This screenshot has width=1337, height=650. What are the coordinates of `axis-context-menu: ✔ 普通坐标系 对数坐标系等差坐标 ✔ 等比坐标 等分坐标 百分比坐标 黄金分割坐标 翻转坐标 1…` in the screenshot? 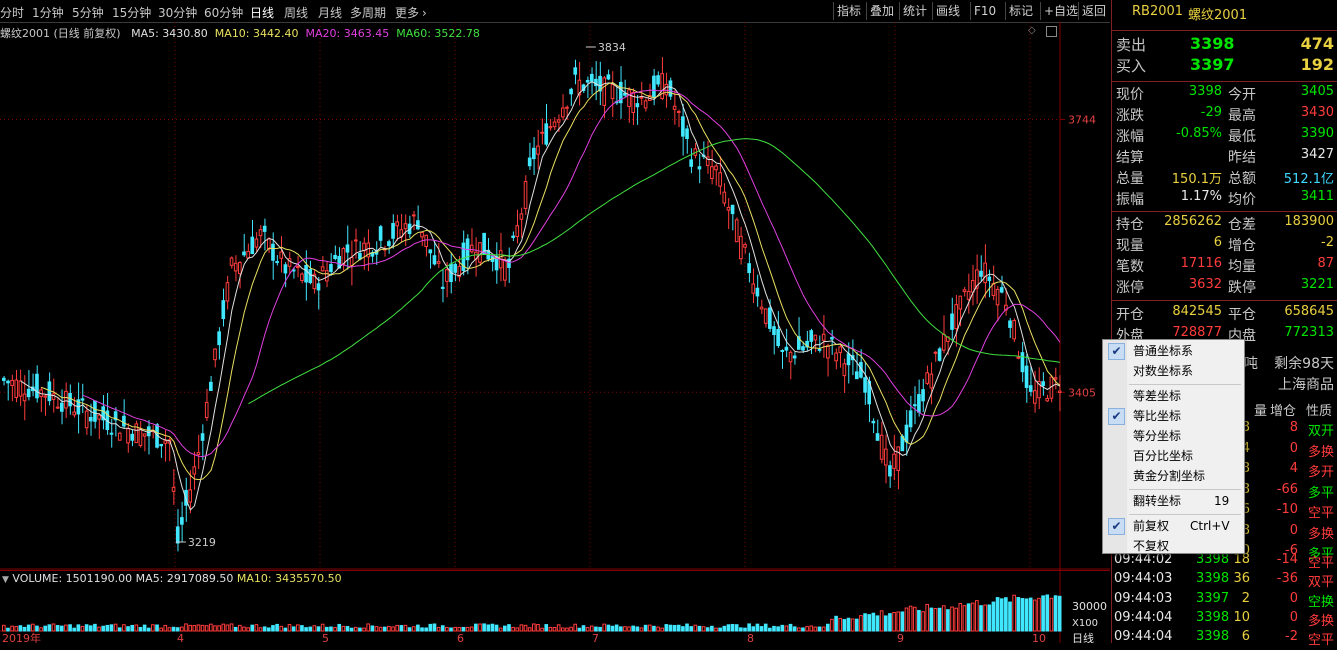 It's located at (1173, 446).